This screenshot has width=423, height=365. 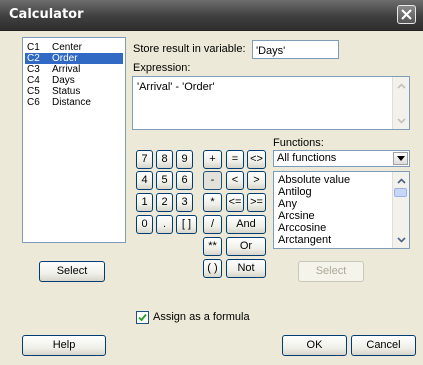 I want to click on variable-id: C3, so click(x=33, y=69).